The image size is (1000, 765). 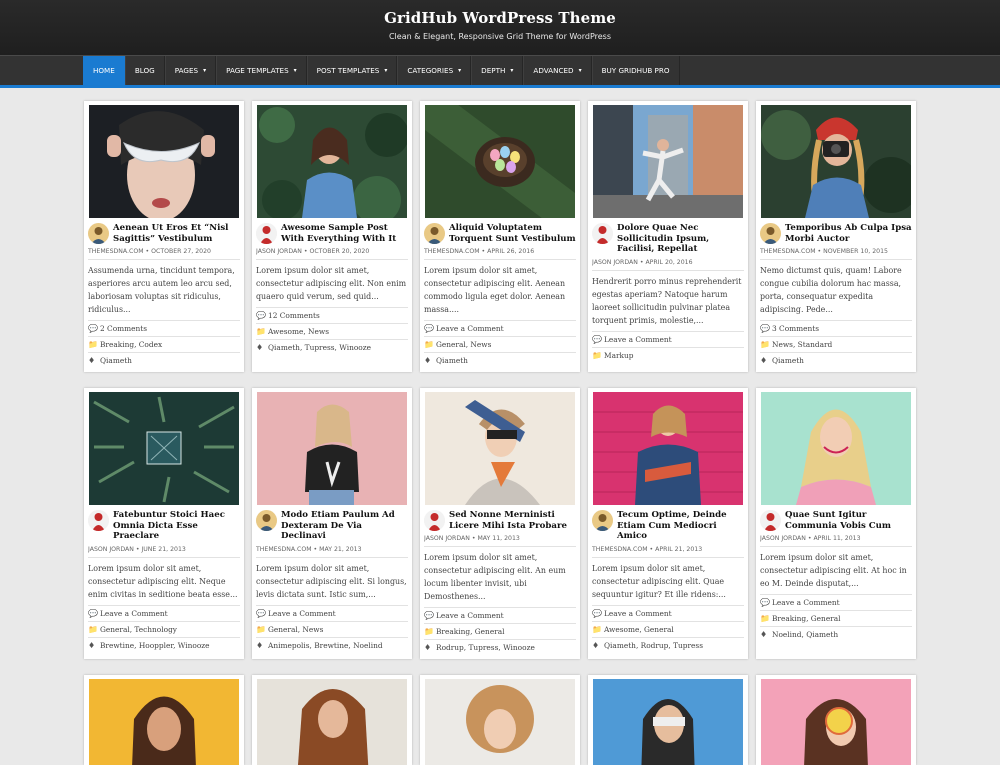 What do you see at coordinates (836, 344) in the screenshot?
I see `post-categories: 📁 News, Standard` at bounding box center [836, 344].